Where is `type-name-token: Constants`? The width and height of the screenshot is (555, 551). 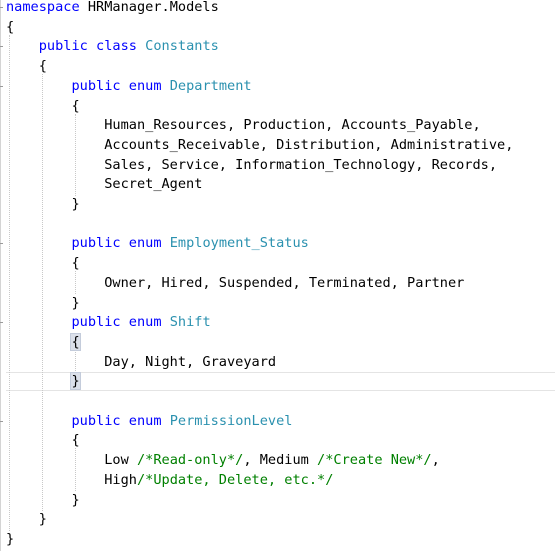 type-name-token: Constants is located at coordinates (182, 46).